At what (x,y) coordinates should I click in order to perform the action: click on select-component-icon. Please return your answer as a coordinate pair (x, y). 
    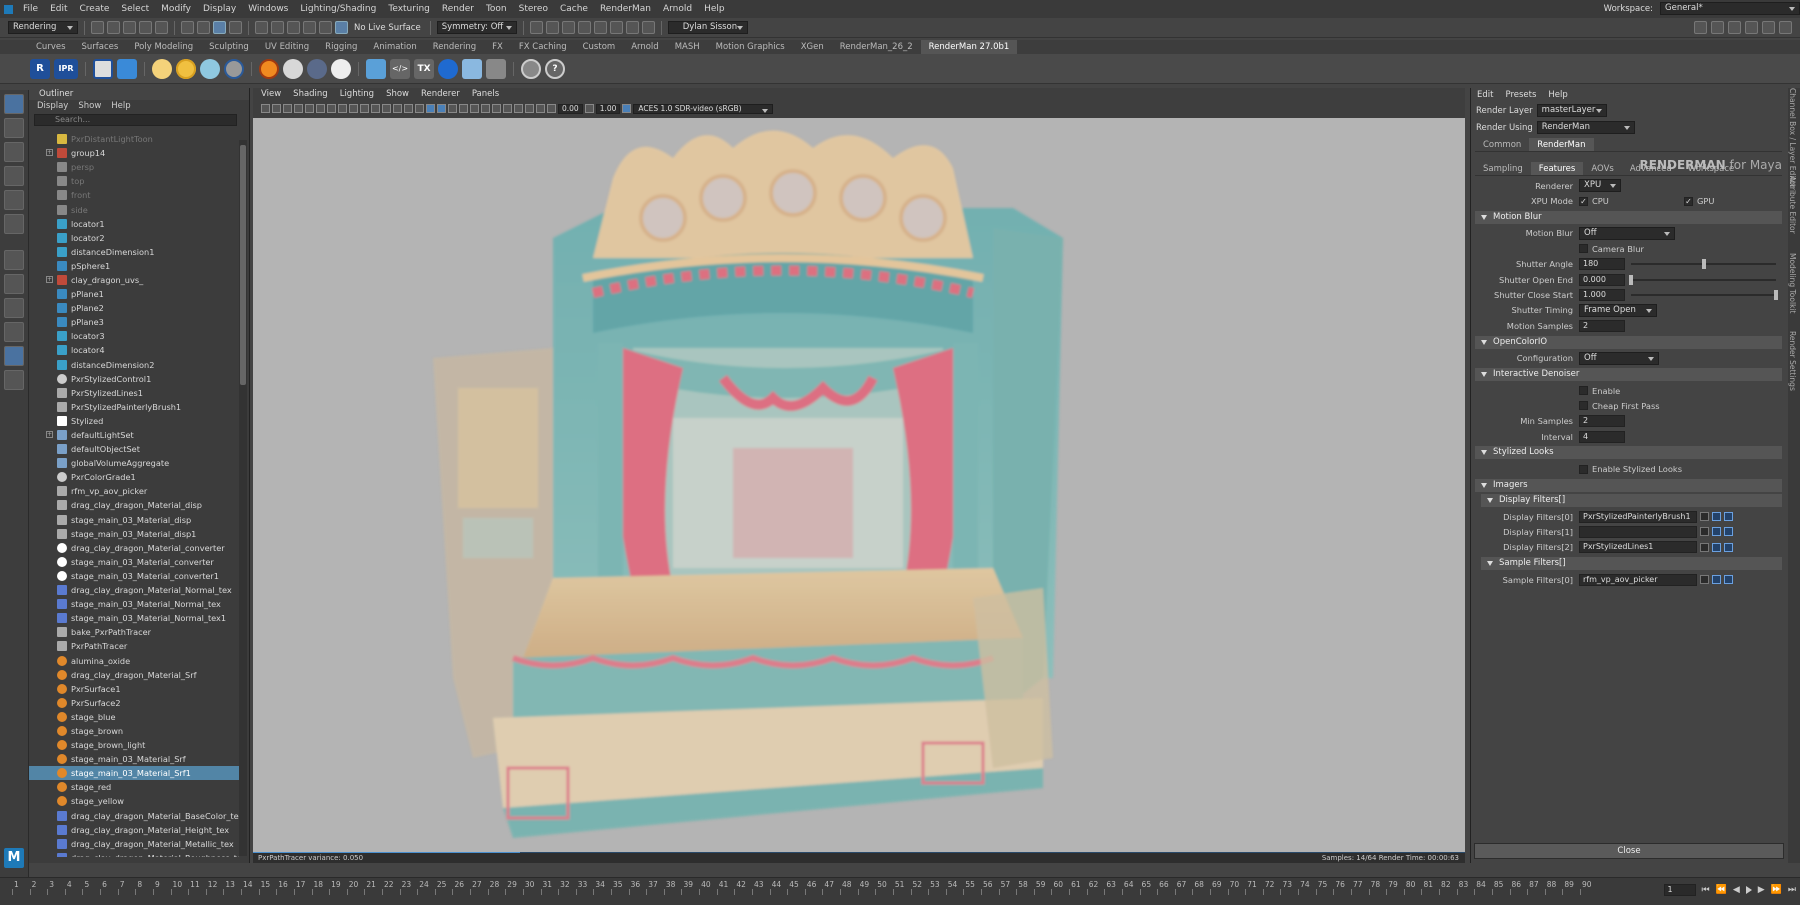
    Looking at the image, I should click on (219, 27).